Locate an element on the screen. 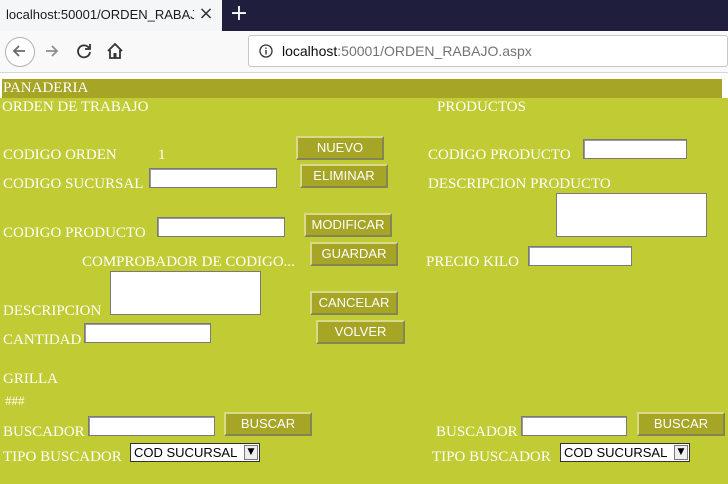  productos-descripcion-label: DESCRIPCION PRODUCTO is located at coordinates (519, 184).